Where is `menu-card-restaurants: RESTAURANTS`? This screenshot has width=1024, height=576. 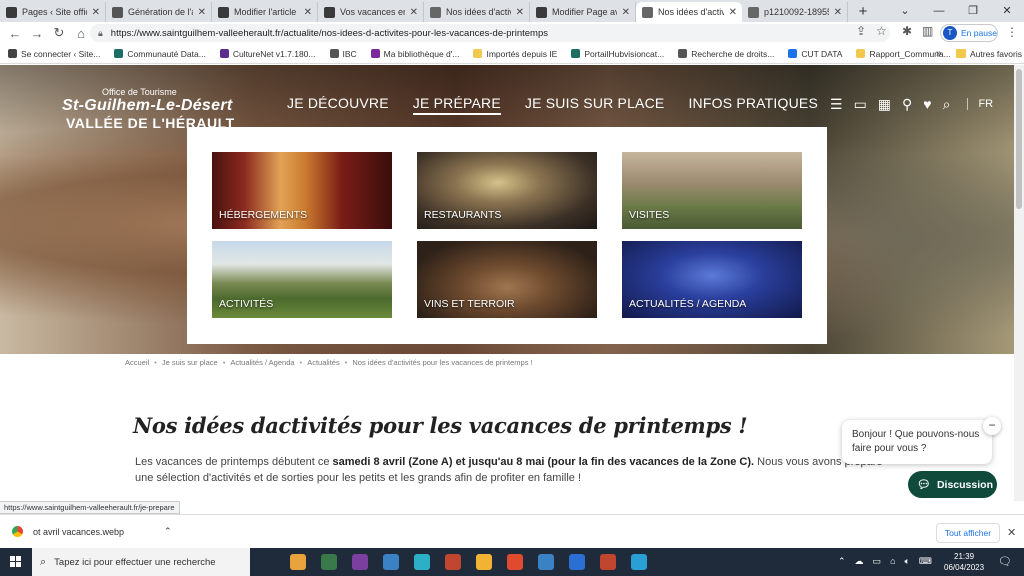
menu-card-restaurants: RESTAURANTS is located at coordinates (507, 190).